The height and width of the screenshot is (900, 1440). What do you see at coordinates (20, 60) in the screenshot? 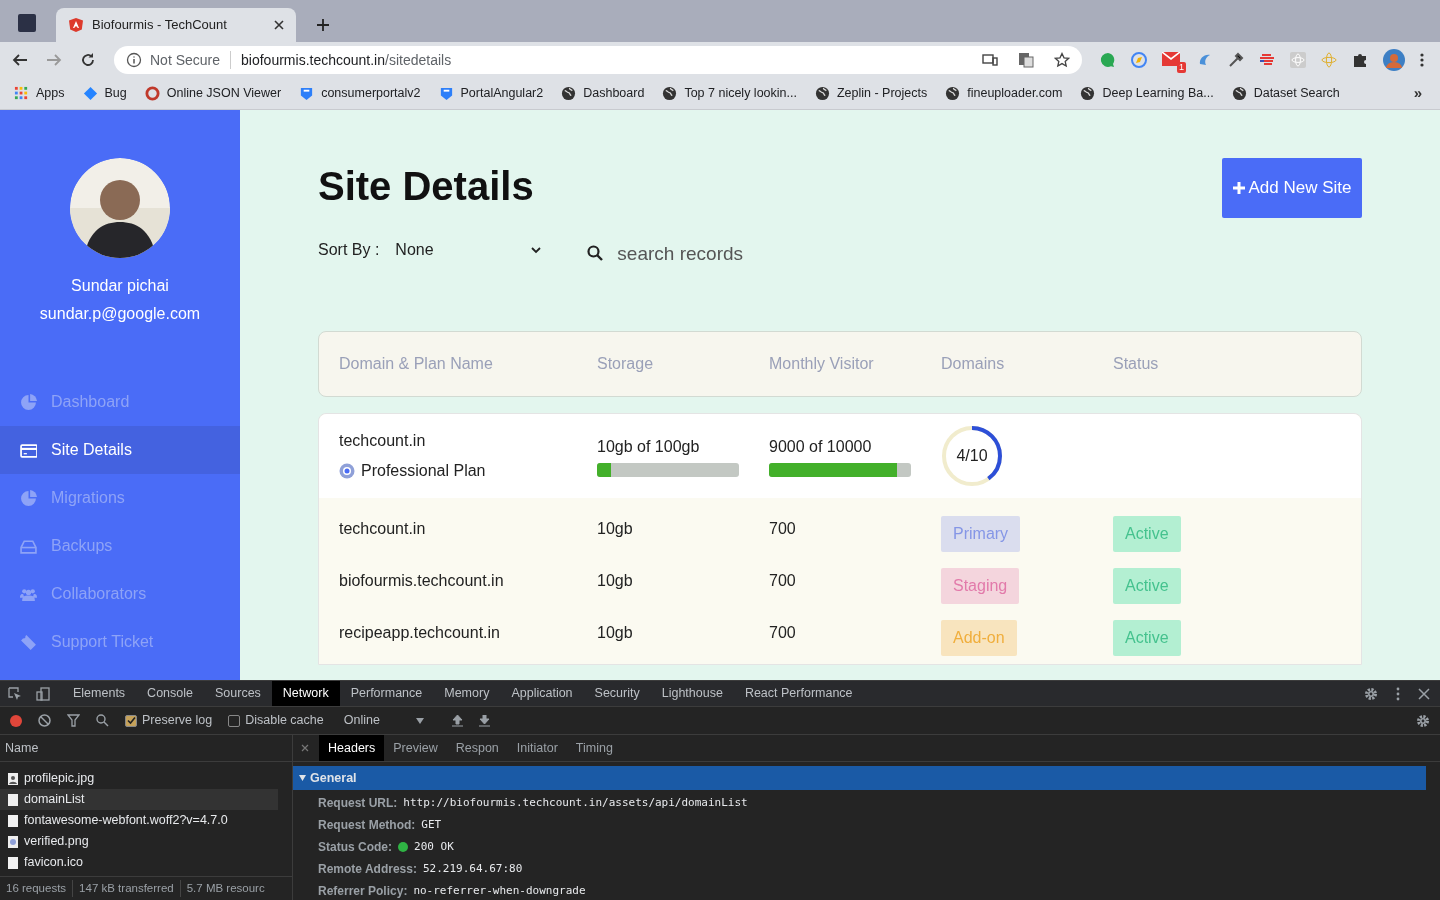
I see `back-icon` at bounding box center [20, 60].